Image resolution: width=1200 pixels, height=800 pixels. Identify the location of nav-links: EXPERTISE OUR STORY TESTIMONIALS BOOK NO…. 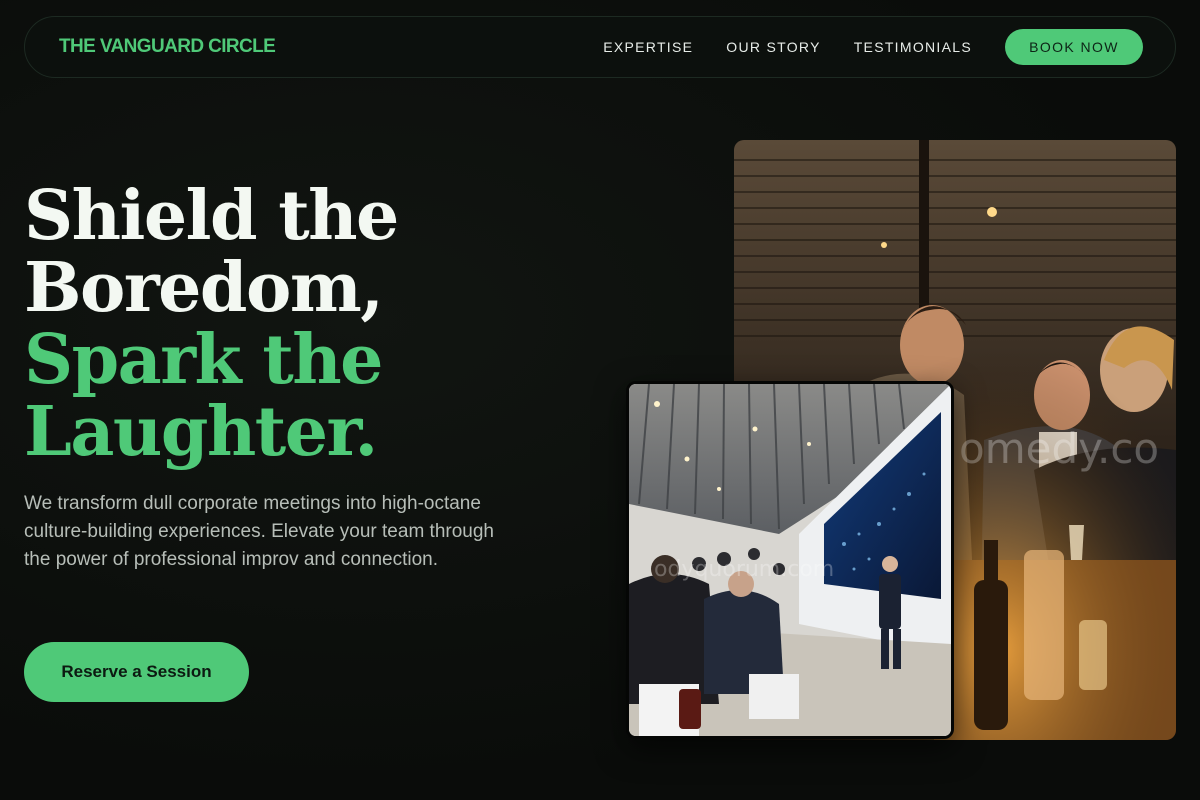
(873, 47).